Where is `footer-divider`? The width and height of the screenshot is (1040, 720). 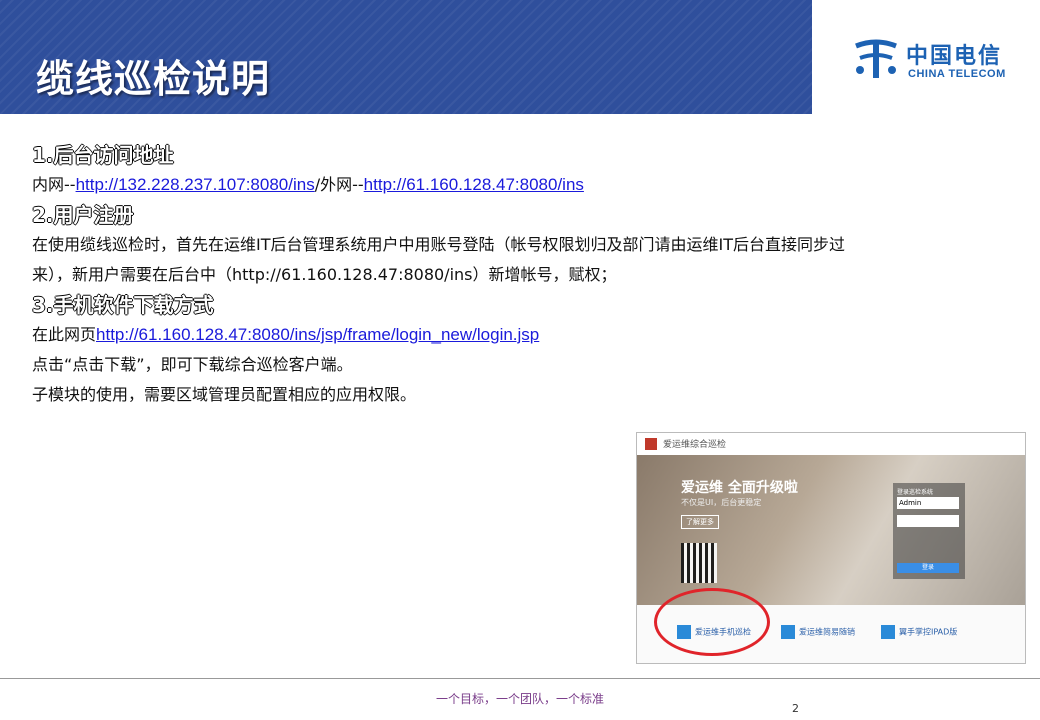 footer-divider is located at coordinates (520, 678).